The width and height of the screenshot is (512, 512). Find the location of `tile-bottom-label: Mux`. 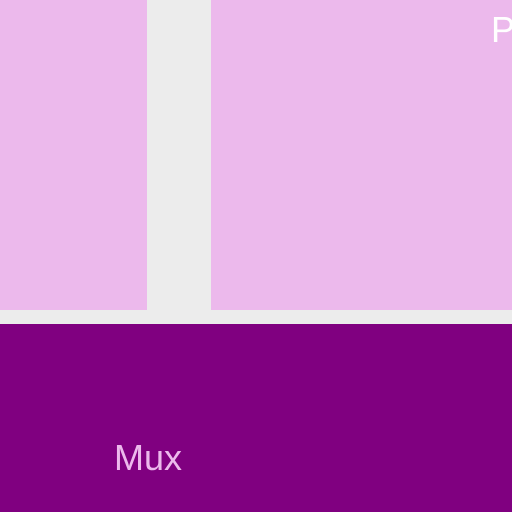

tile-bottom-label: Mux is located at coordinates (148, 457).